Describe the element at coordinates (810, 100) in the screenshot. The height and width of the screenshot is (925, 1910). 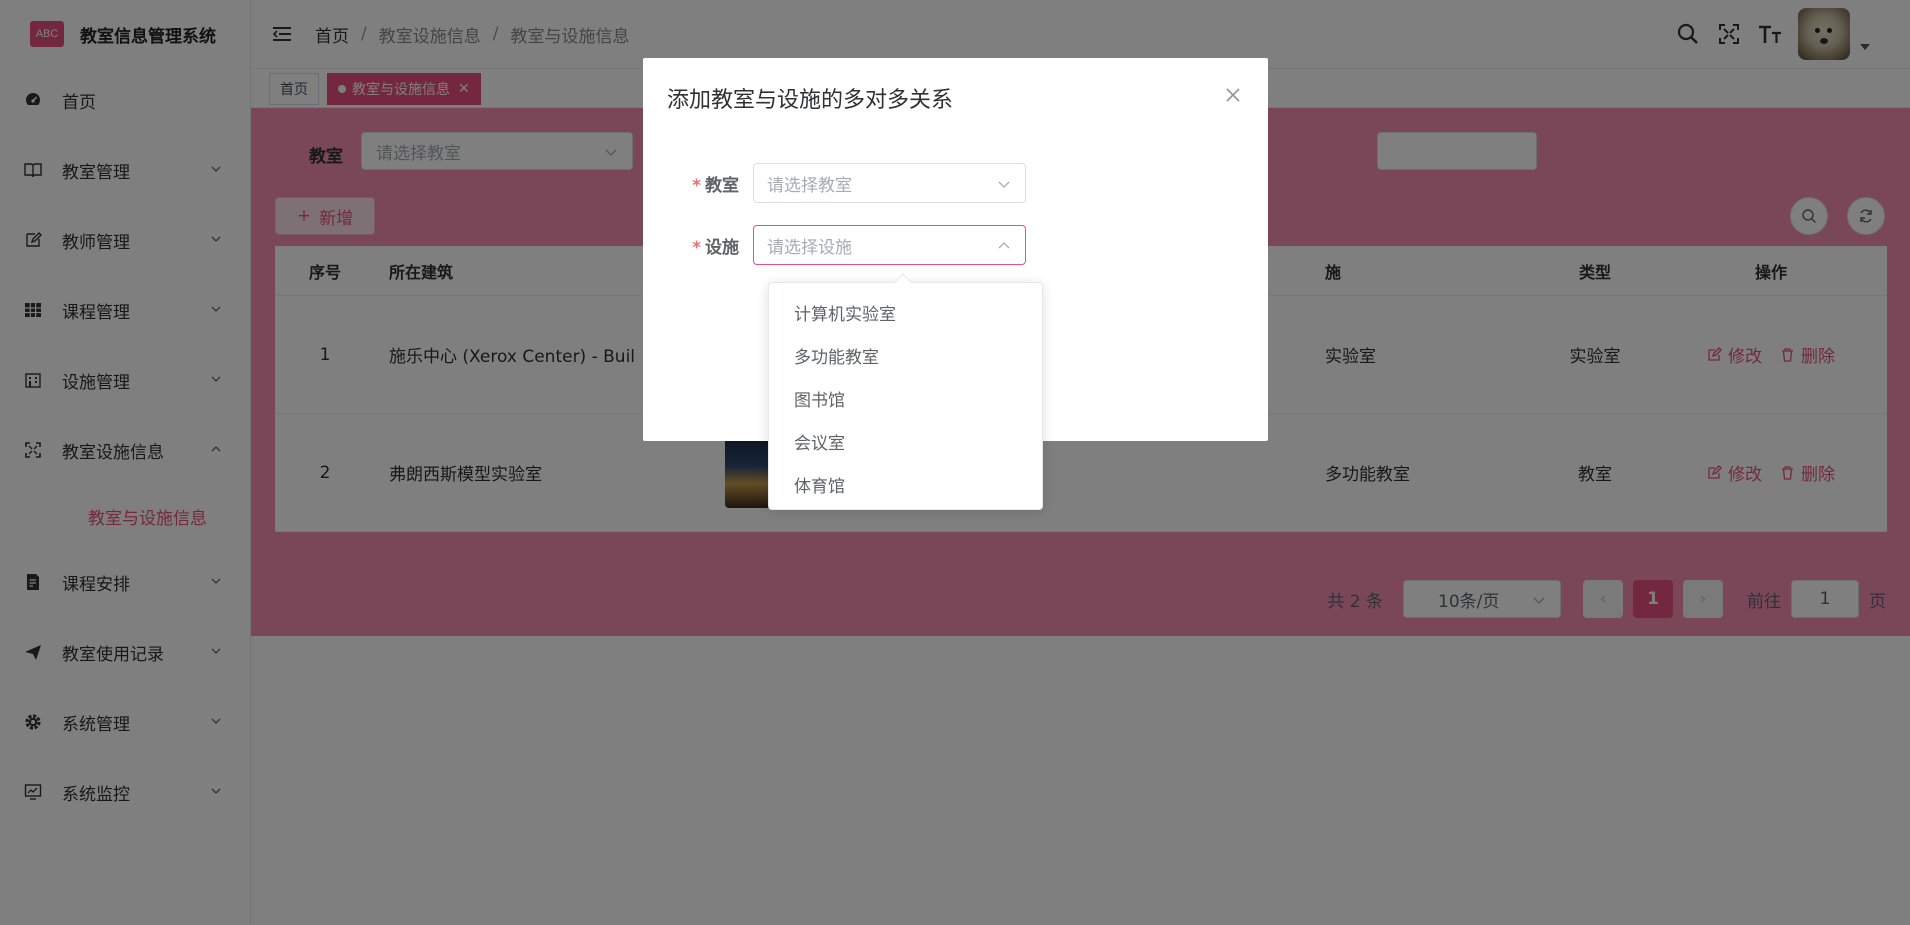
I see `dialog-title: 添加教室与设施的多对多关系` at that location.